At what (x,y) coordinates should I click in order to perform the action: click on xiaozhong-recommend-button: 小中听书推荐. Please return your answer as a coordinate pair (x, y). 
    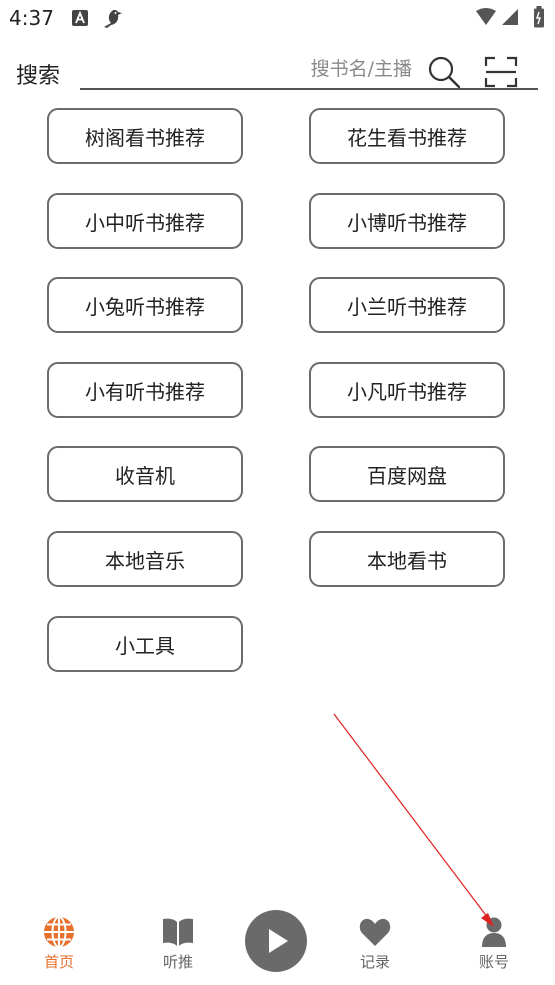
    Looking at the image, I should click on (145, 221).